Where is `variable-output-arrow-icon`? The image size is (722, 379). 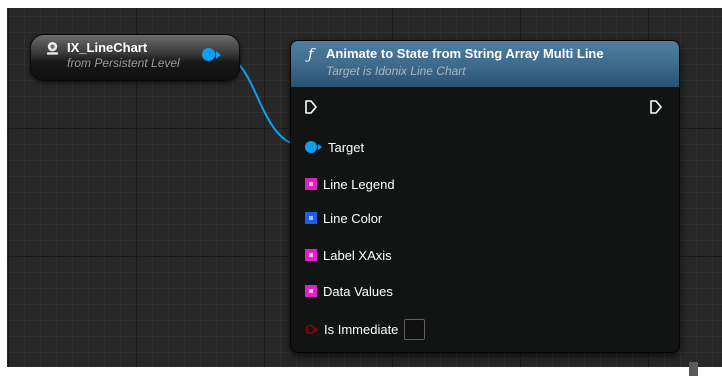 variable-output-arrow-icon is located at coordinates (218, 55).